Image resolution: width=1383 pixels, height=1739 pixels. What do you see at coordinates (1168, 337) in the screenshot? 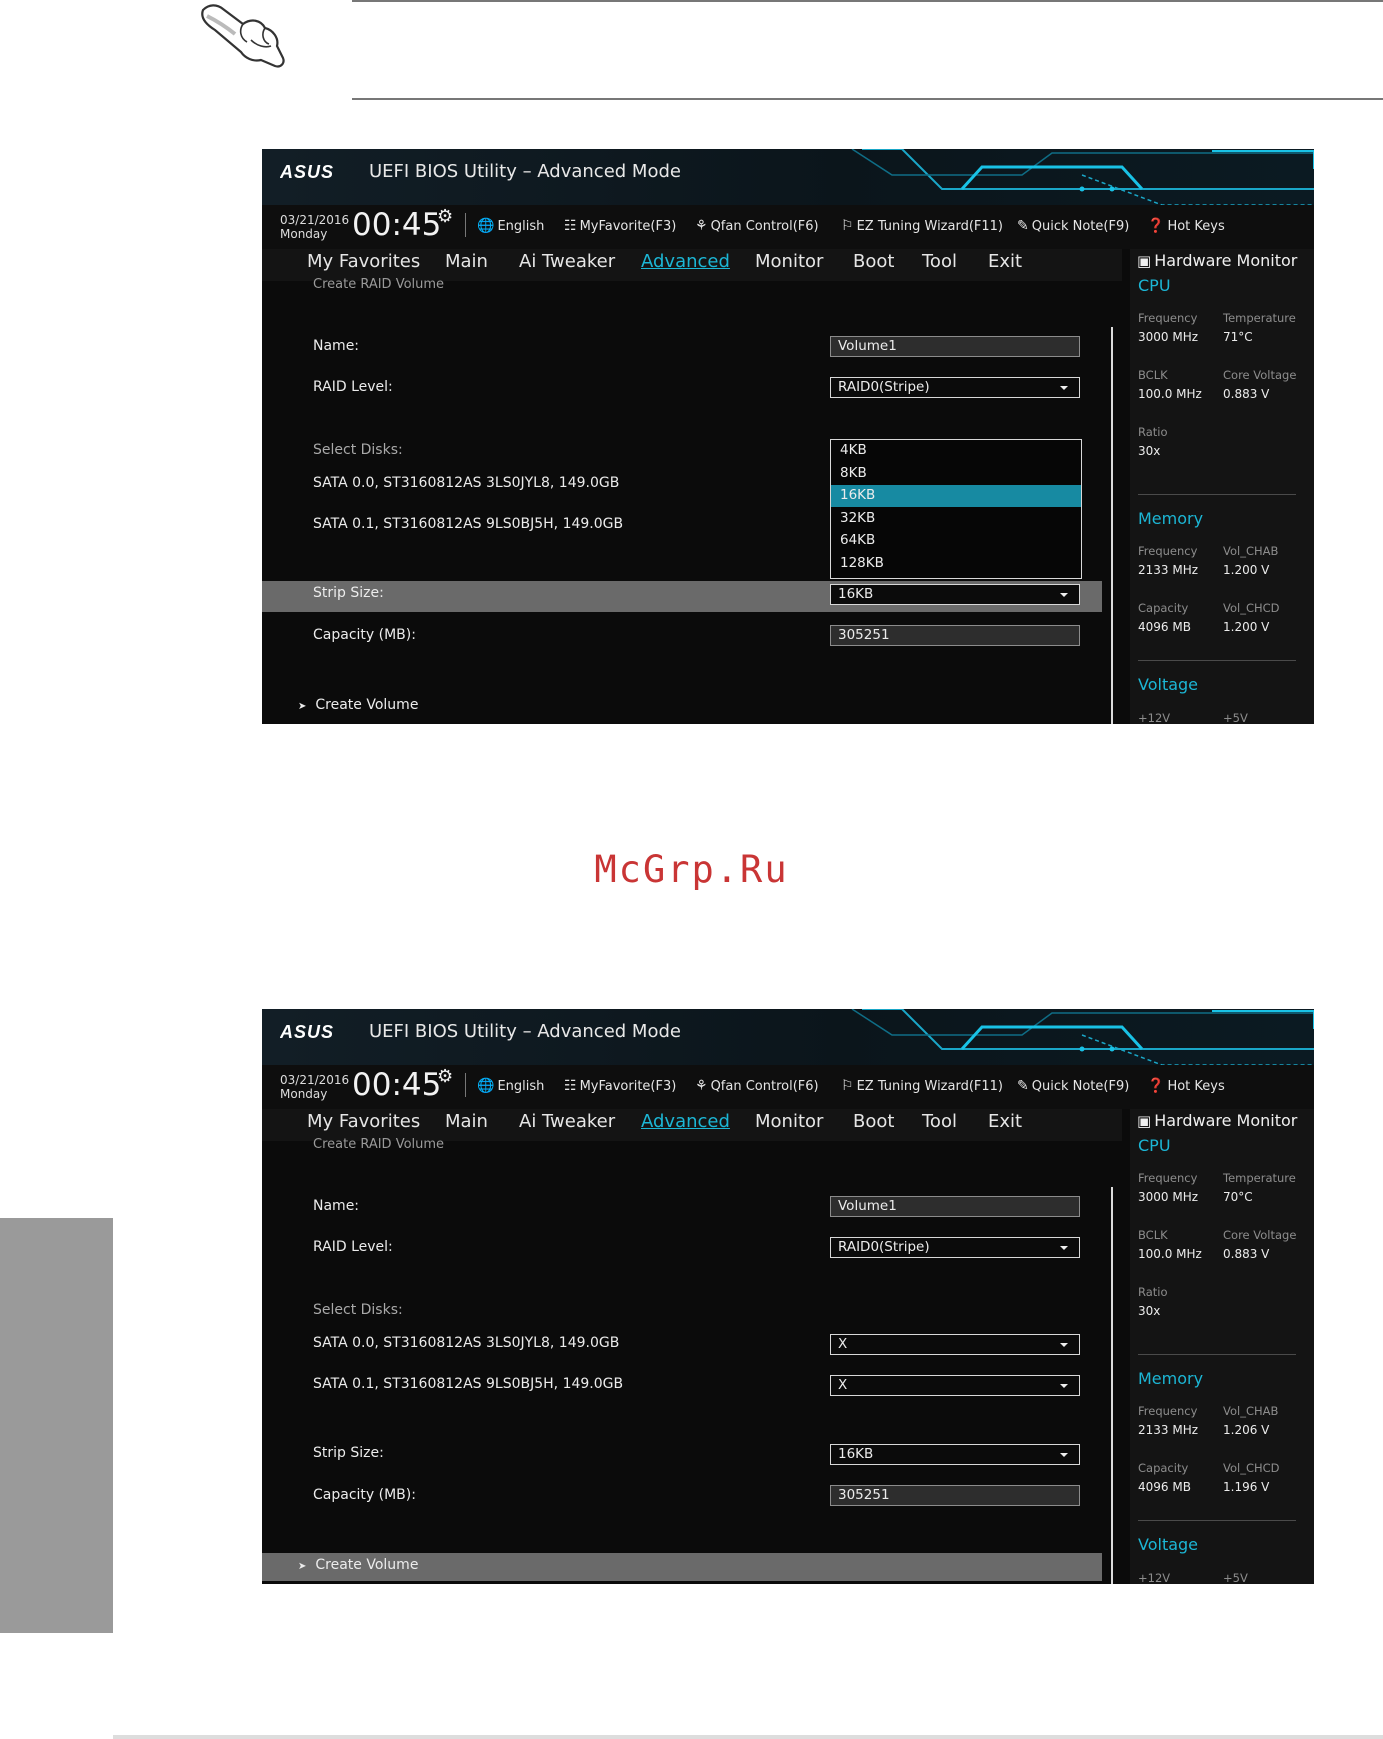
I see `cpu-frequency-value: 3000 MHz` at bounding box center [1168, 337].